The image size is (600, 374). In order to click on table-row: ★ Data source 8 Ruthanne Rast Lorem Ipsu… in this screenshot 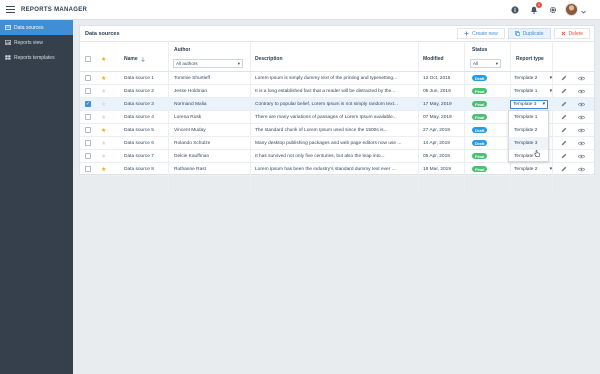, I will do `click(337, 169)`.